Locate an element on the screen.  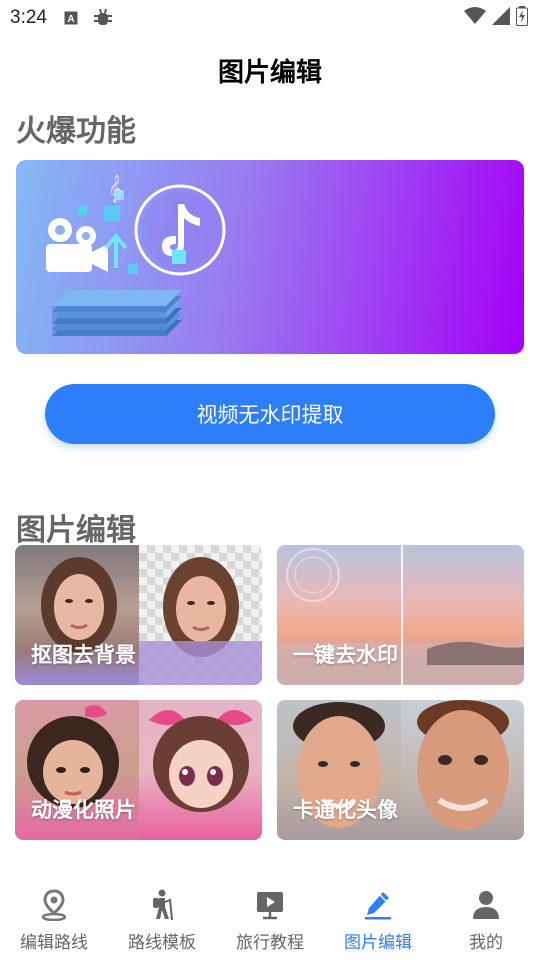
page-title: 图片编辑 is located at coordinates (269, 73).